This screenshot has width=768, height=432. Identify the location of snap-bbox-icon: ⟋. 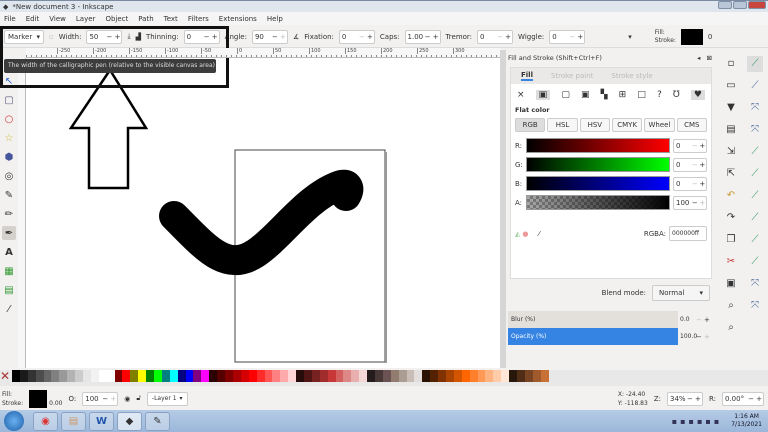
(755, 86).